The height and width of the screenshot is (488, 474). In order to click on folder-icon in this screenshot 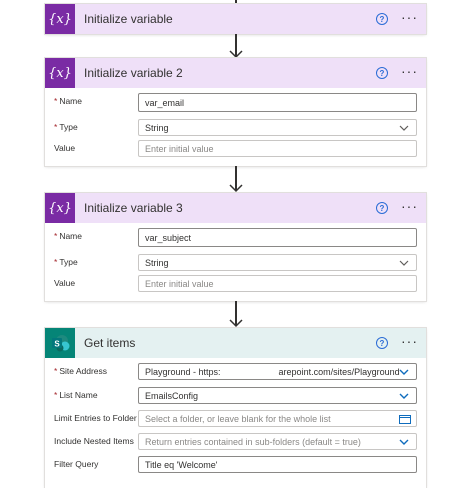, I will do `click(405, 419)`.